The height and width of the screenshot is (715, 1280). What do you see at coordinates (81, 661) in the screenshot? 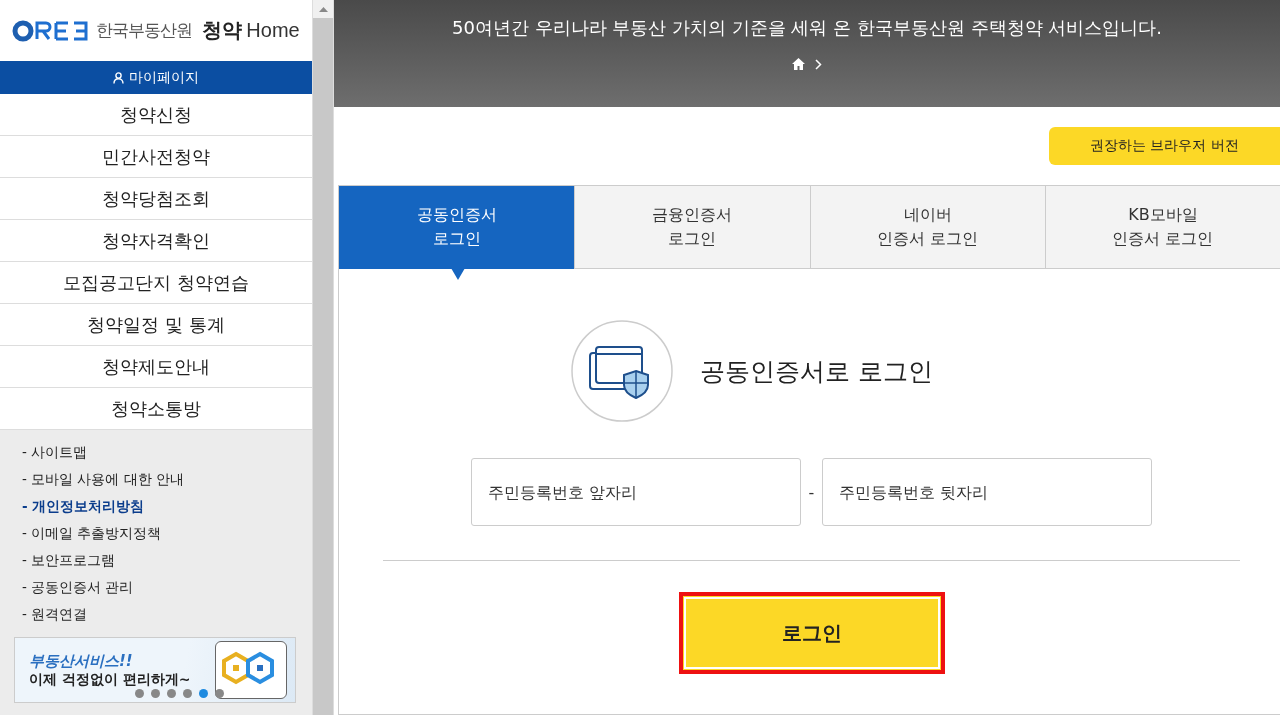
I see `banner-title: 부동산서비스!!` at bounding box center [81, 661].